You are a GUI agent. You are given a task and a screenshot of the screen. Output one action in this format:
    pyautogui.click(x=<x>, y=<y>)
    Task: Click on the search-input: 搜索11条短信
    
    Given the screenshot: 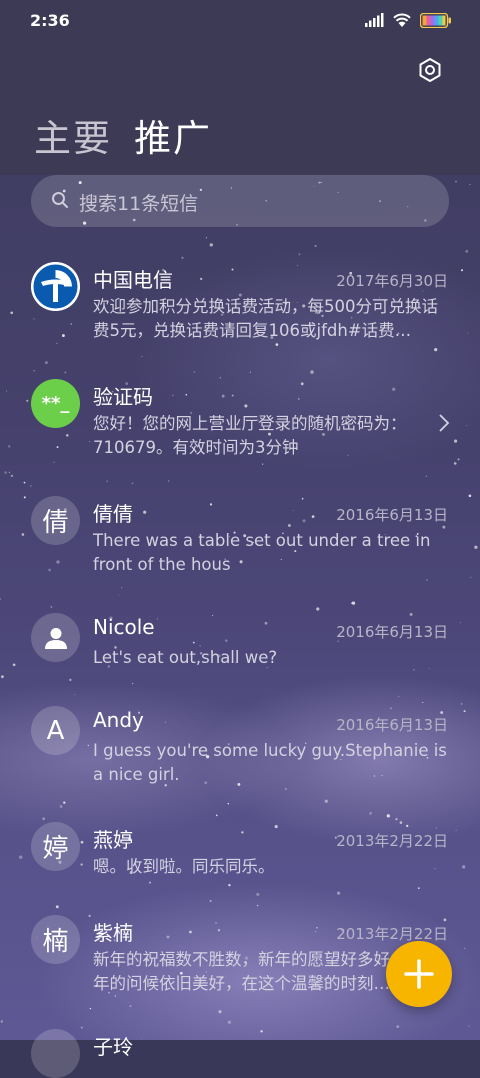 What is the action you would take?
    pyautogui.click(x=240, y=201)
    